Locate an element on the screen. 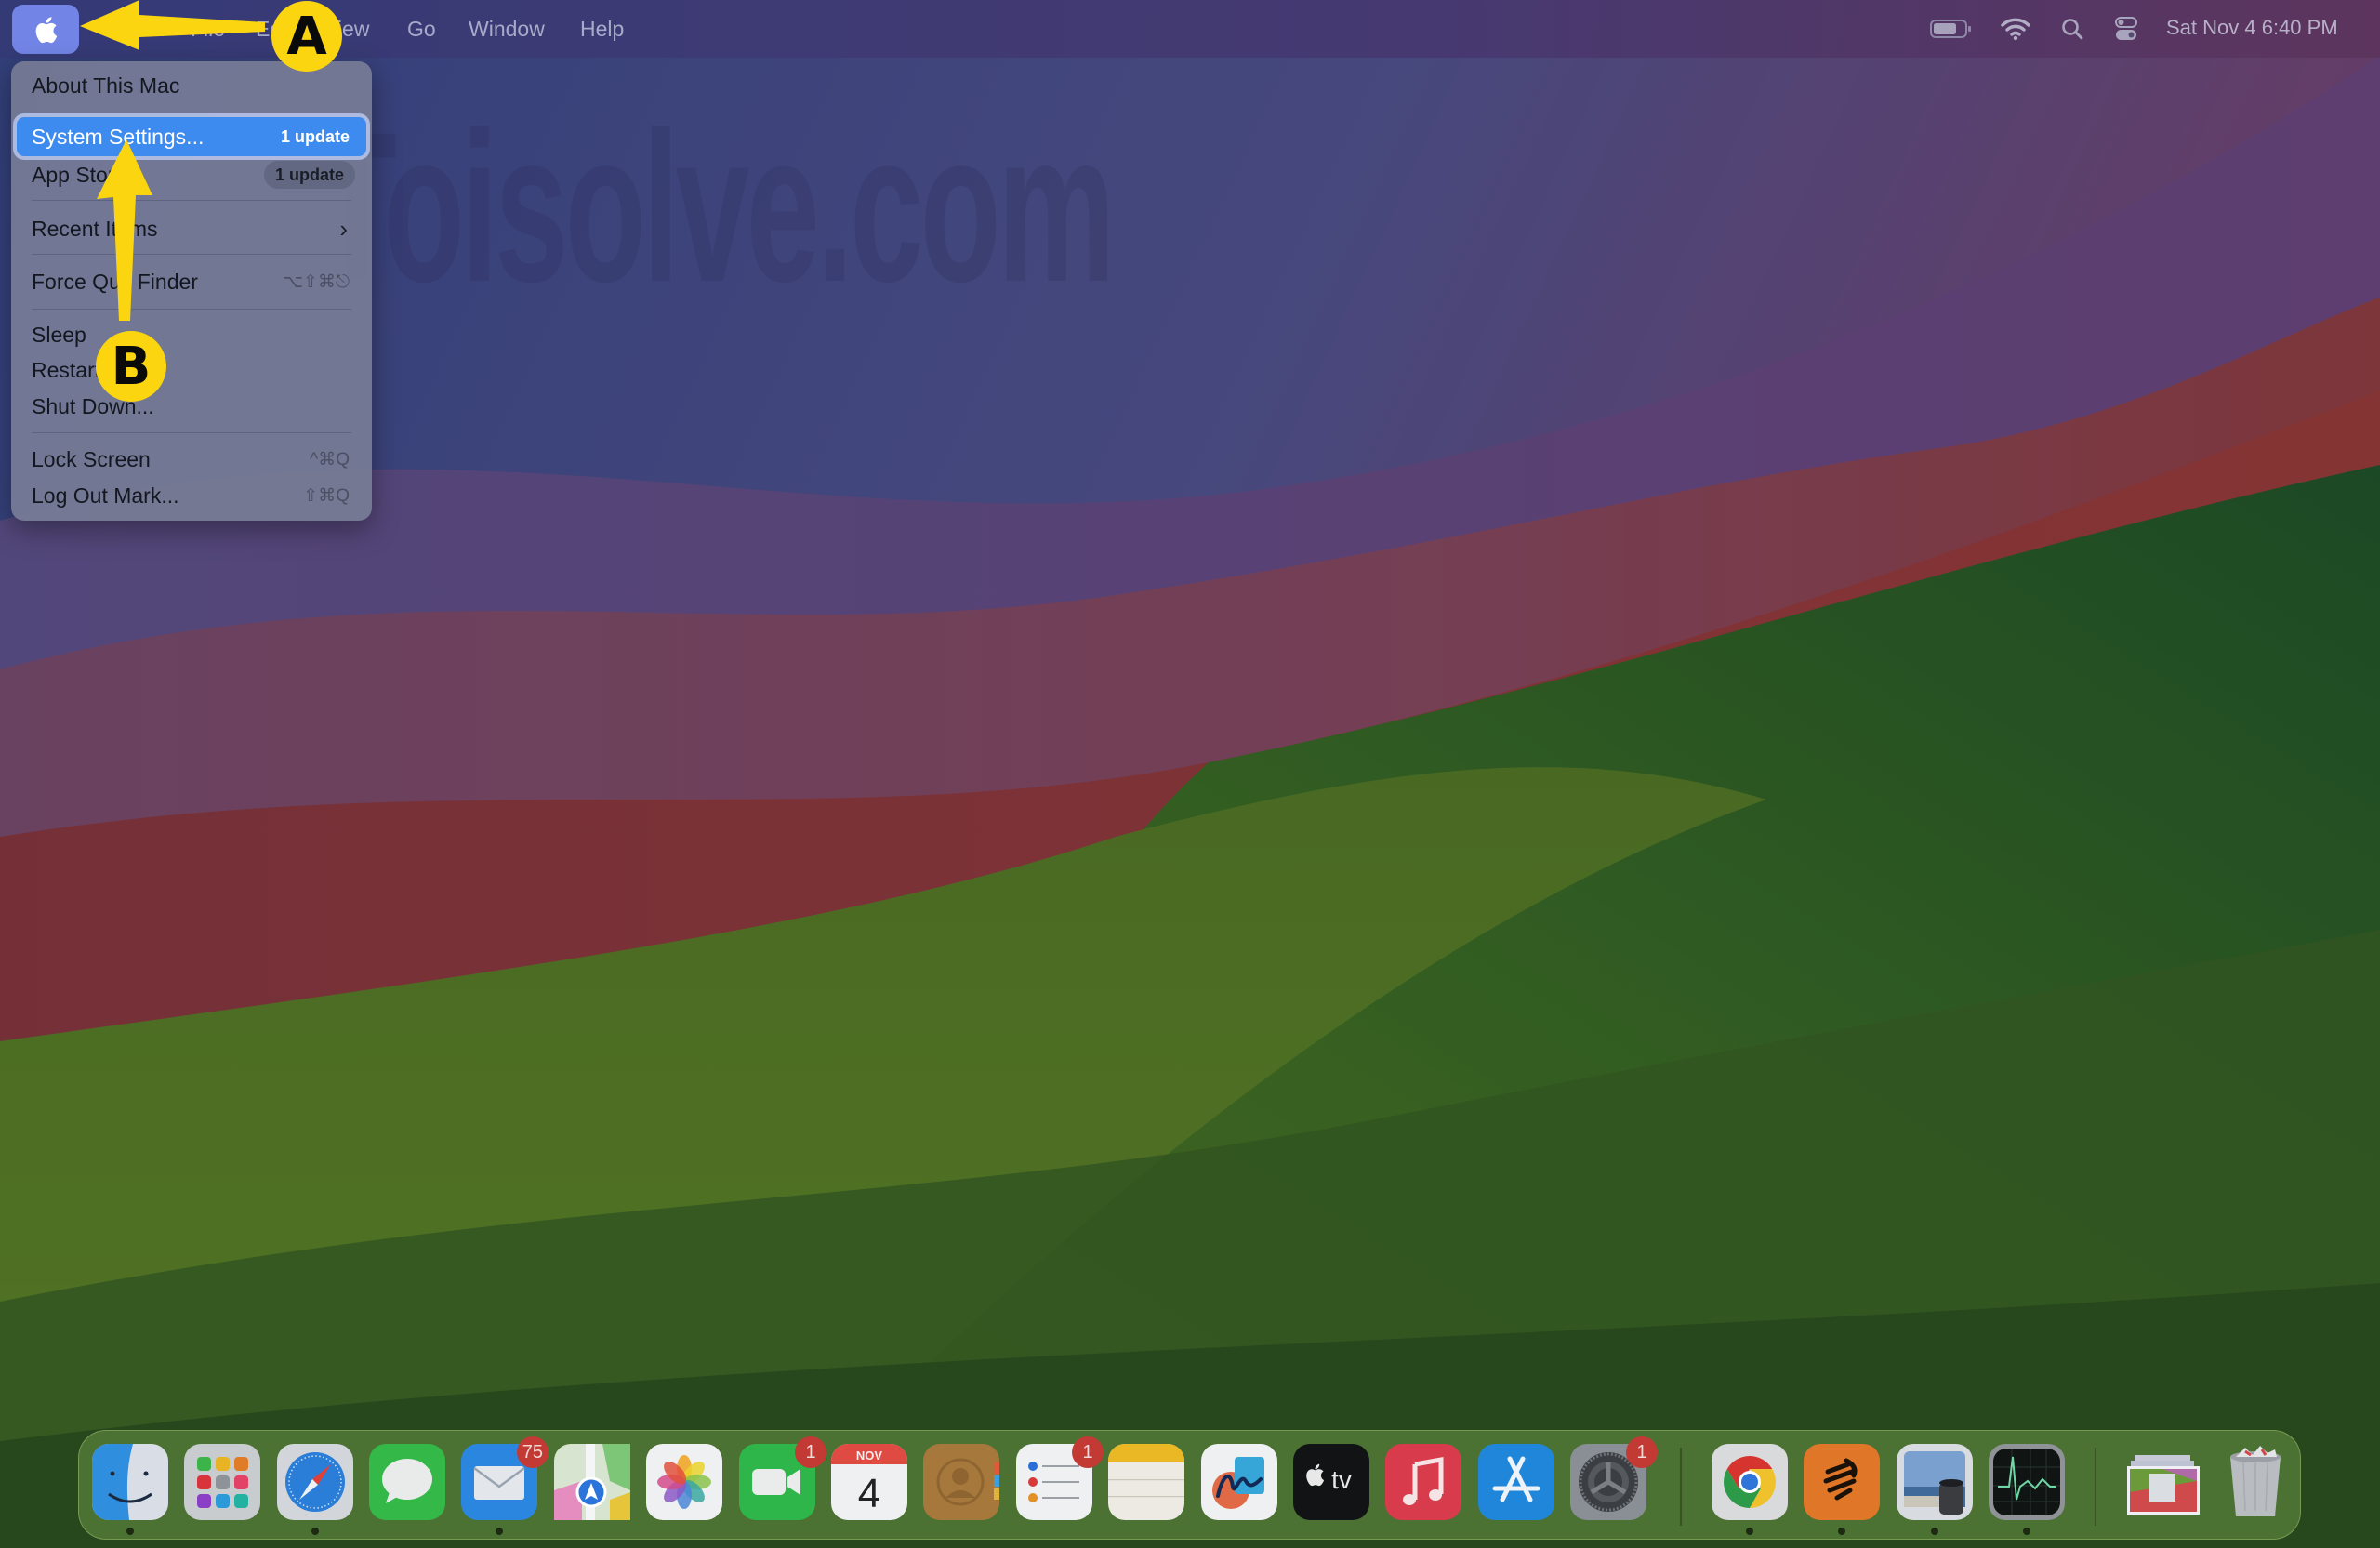  dock-trash is located at coordinates (2255, 1482).